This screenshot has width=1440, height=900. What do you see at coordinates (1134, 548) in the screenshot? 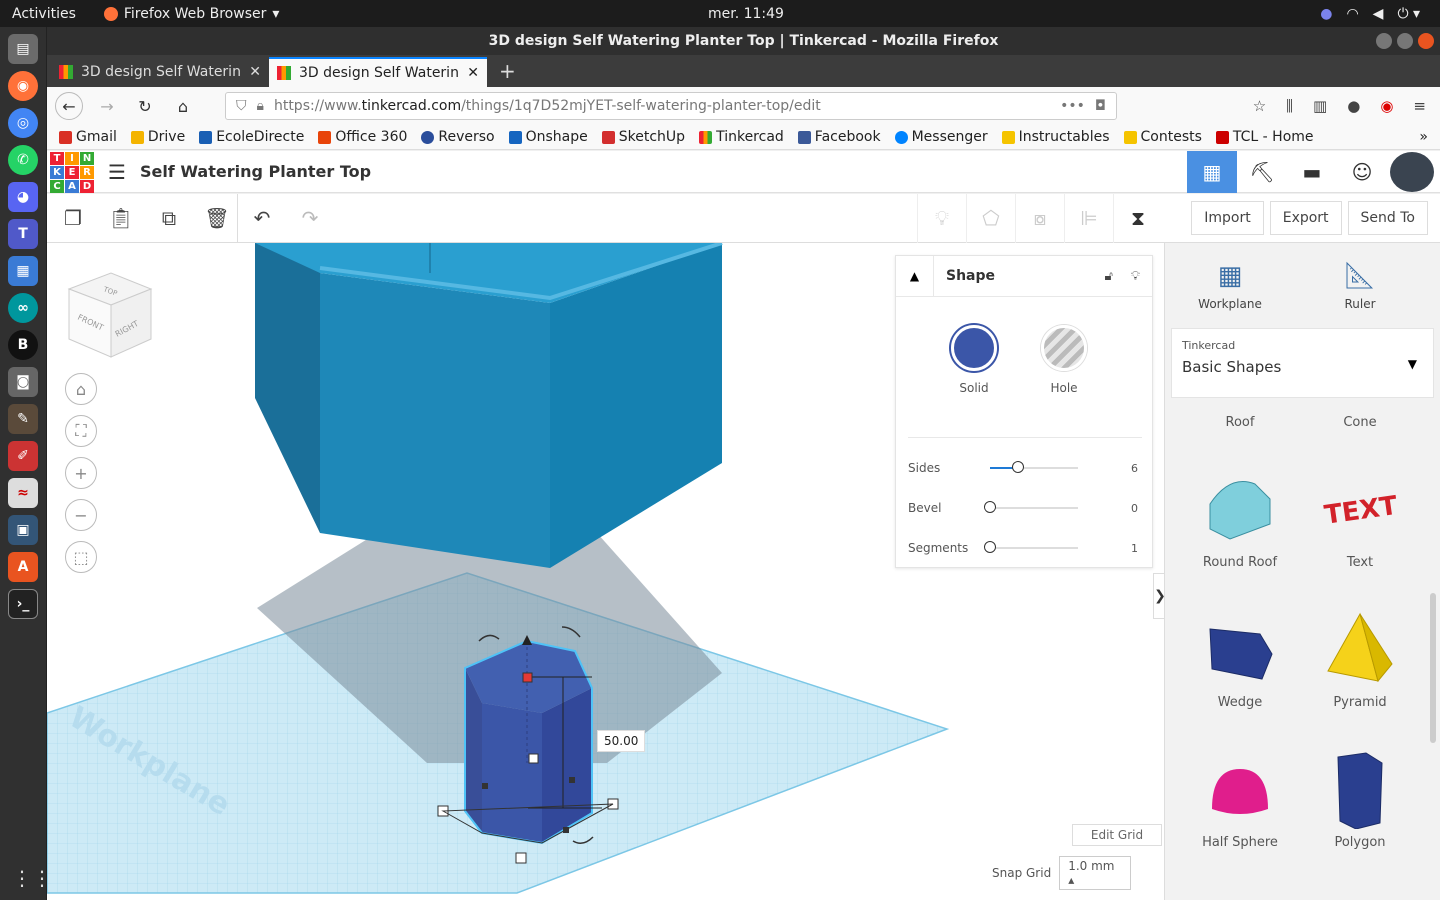
I see `segments-value: 1` at bounding box center [1134, 548].